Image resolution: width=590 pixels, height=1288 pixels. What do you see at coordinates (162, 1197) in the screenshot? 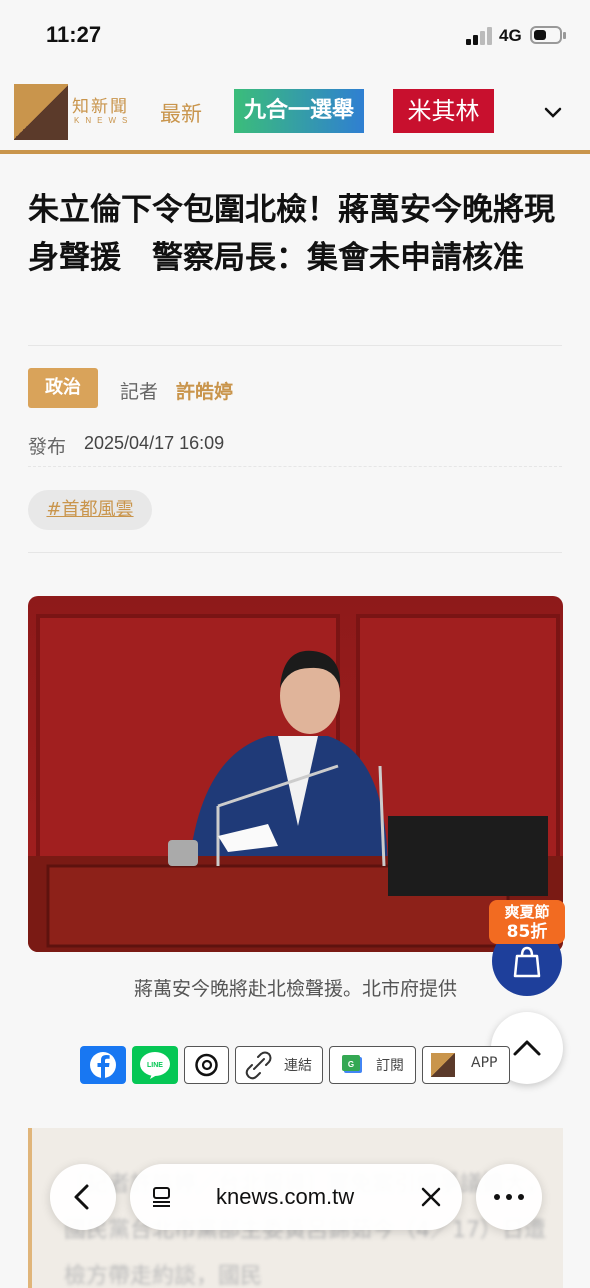
I see `tabs-icon` at bounding box center [162, 1197].